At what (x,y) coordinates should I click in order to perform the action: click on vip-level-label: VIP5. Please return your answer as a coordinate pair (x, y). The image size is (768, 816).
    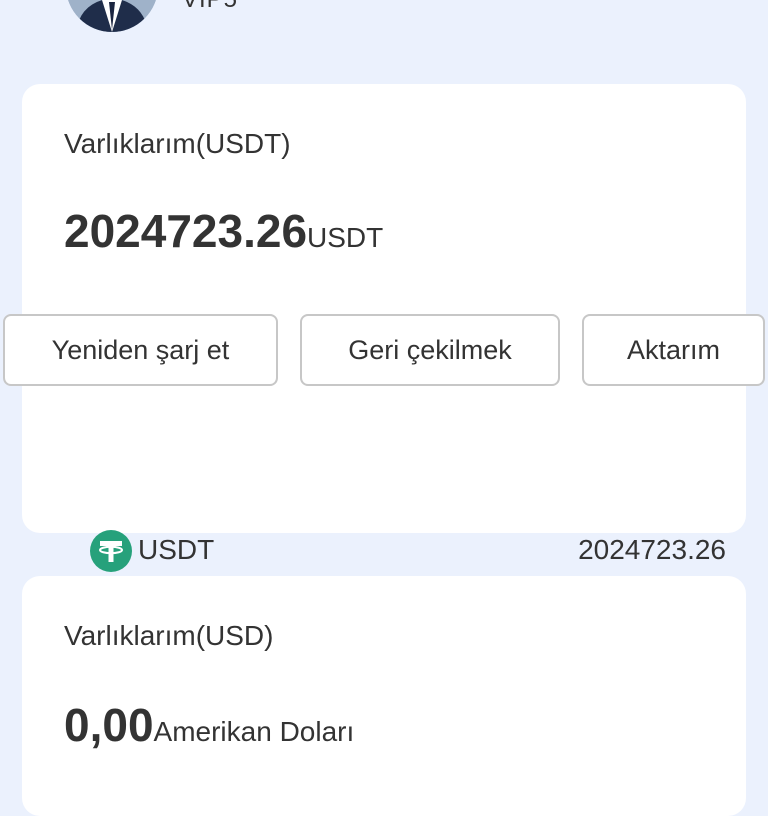
    Looking at the image, I should click on (210, 7).